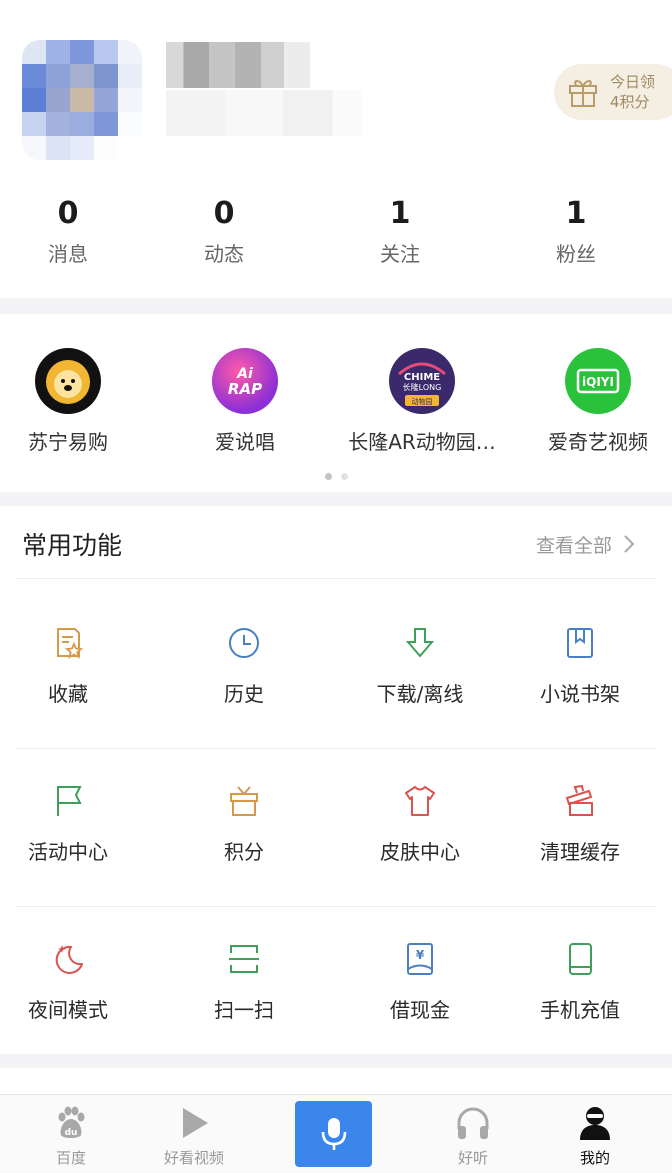 Image resolution: width=672 pixels, height=1173 pixels. I want to click on view-all-button: 查看全部, so click(586, 544).